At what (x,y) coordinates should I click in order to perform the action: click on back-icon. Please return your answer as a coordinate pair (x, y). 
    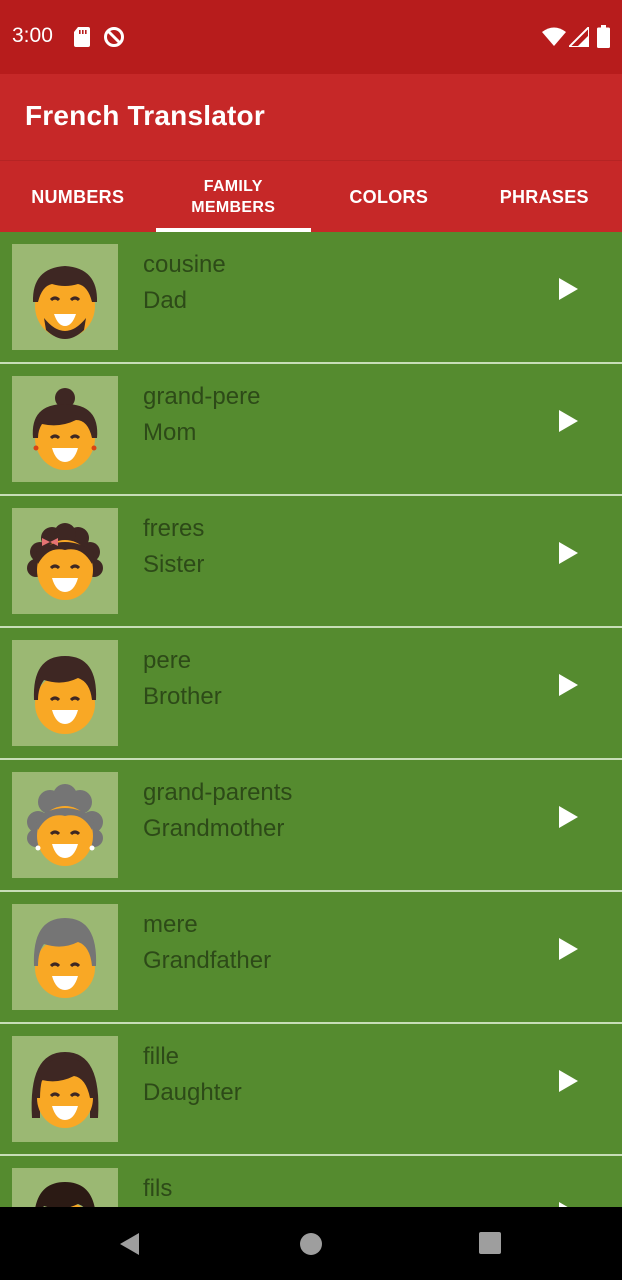
    Looking at the image, I should click on (130, 1244).